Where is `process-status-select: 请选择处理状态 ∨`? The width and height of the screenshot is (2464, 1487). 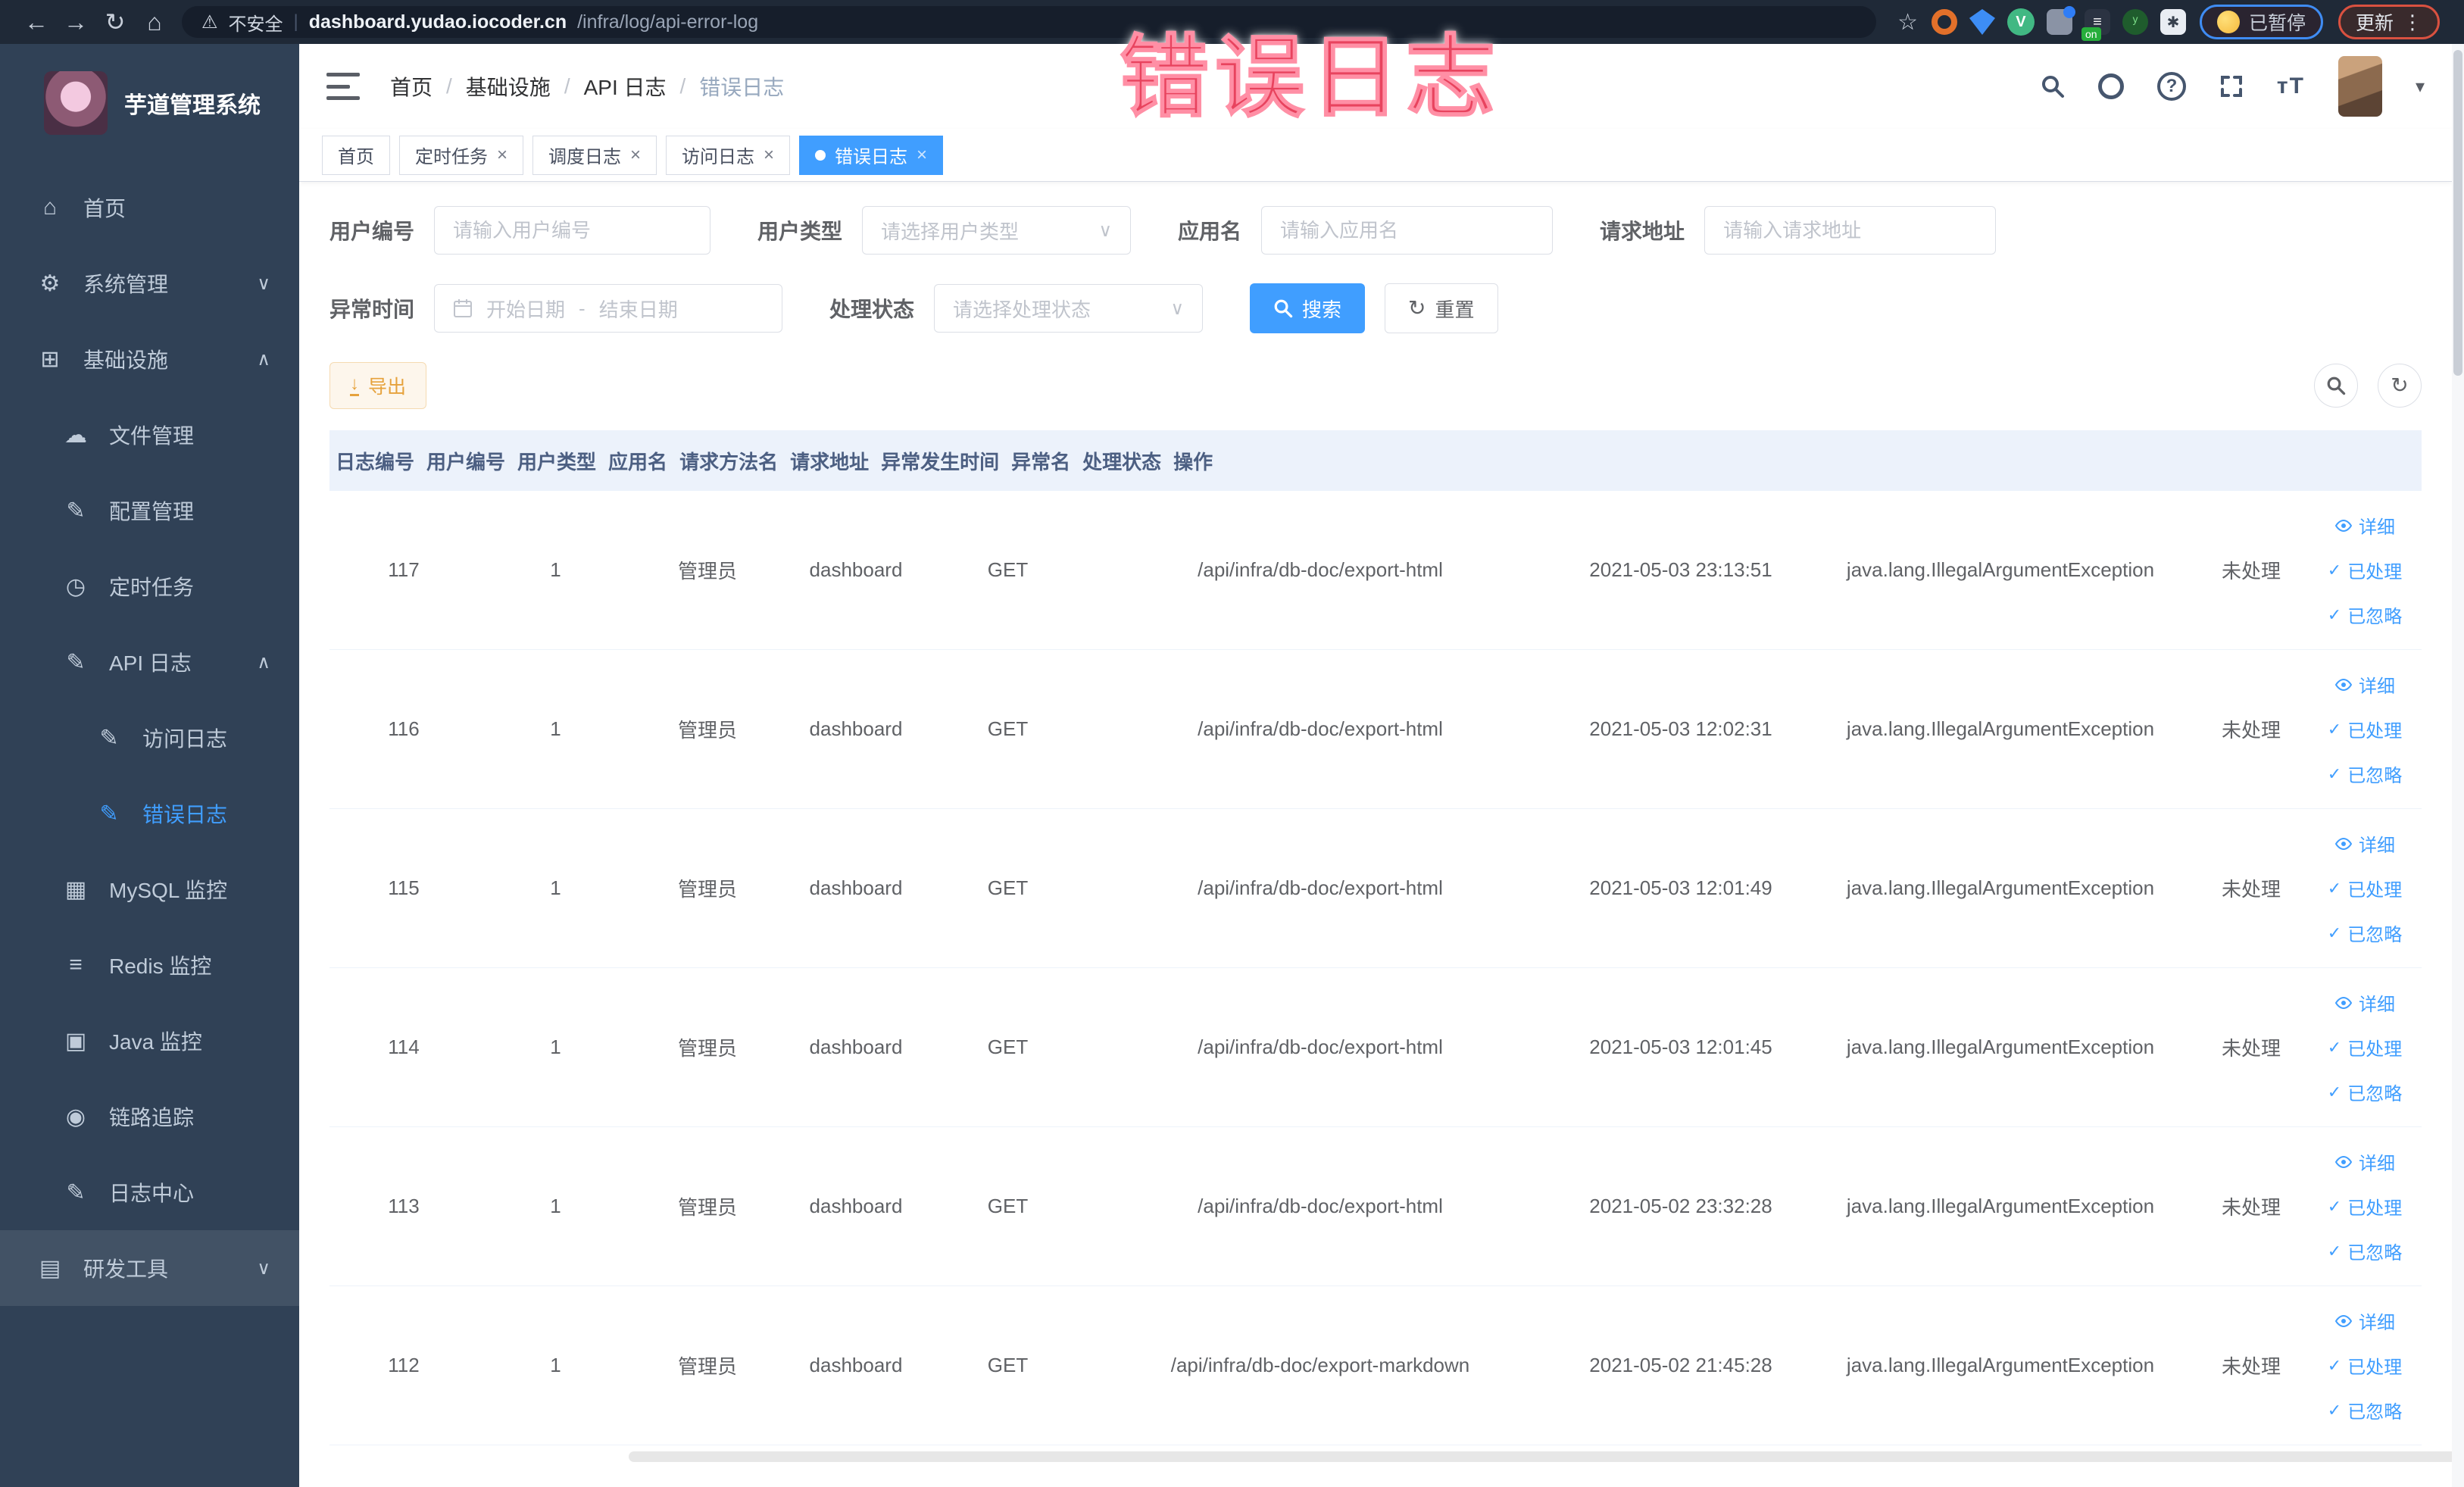 process-status-select: 请选择处理状态 ∨ is located at coordinates (1069, 308).